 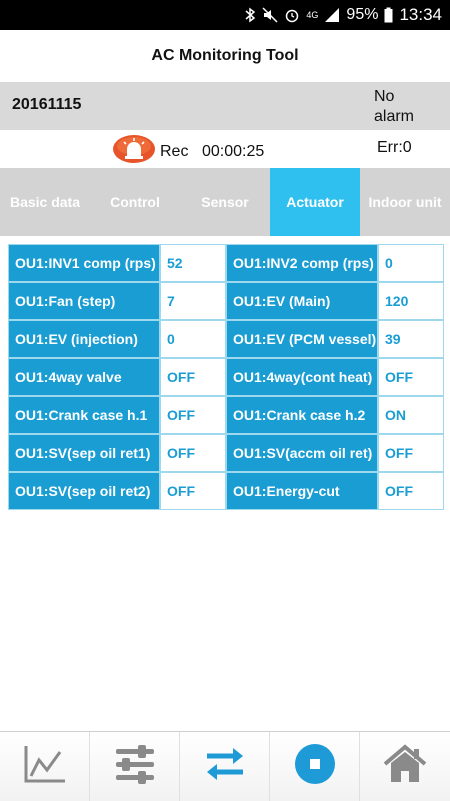 What do you see at coordinates (84, 377) in the screenshot?
I see `row-label: OU1:4way valve` at bounding box center [84, 377].